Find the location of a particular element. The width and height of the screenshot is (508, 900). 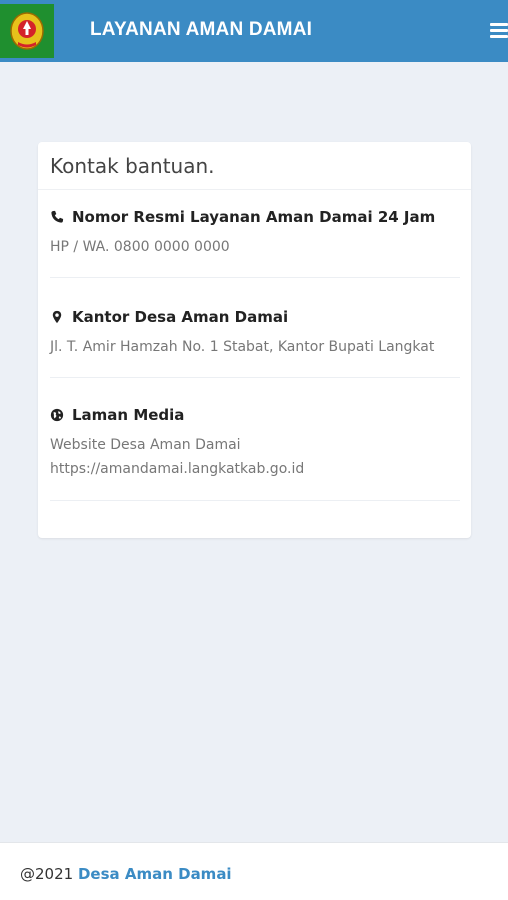

app-header: LAYANAN AMAN DAMAI is located at coordinates (254, 31).